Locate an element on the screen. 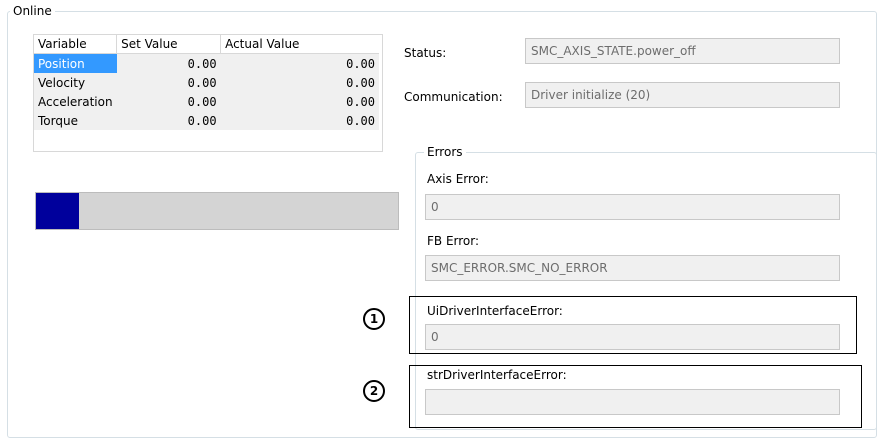 The image size is (878, 438). callout-marker-1: 1 is located at coordinates (374, 319).